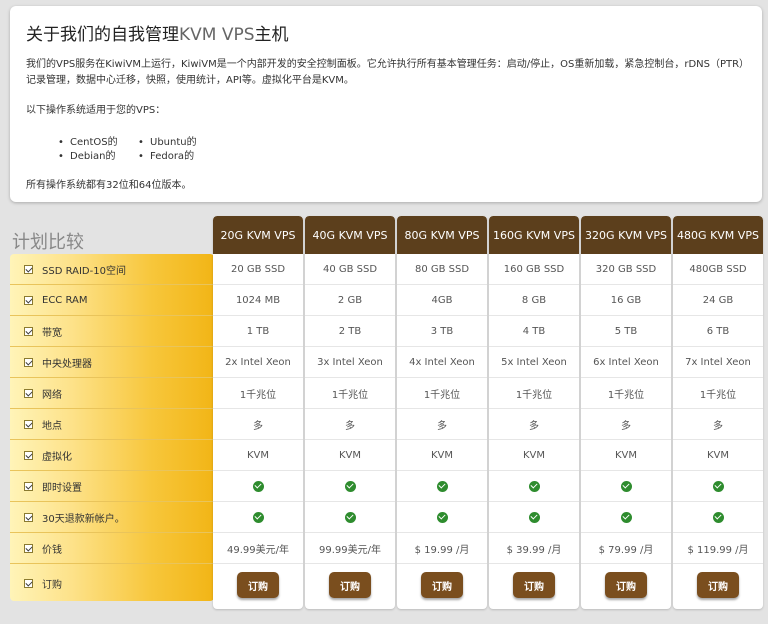  What do you see at coordinates (109, 185) in the screenshot?
I see `os-footnote: 所有操作系统都有32位和64位版本。` at bounding box center [109, 185].